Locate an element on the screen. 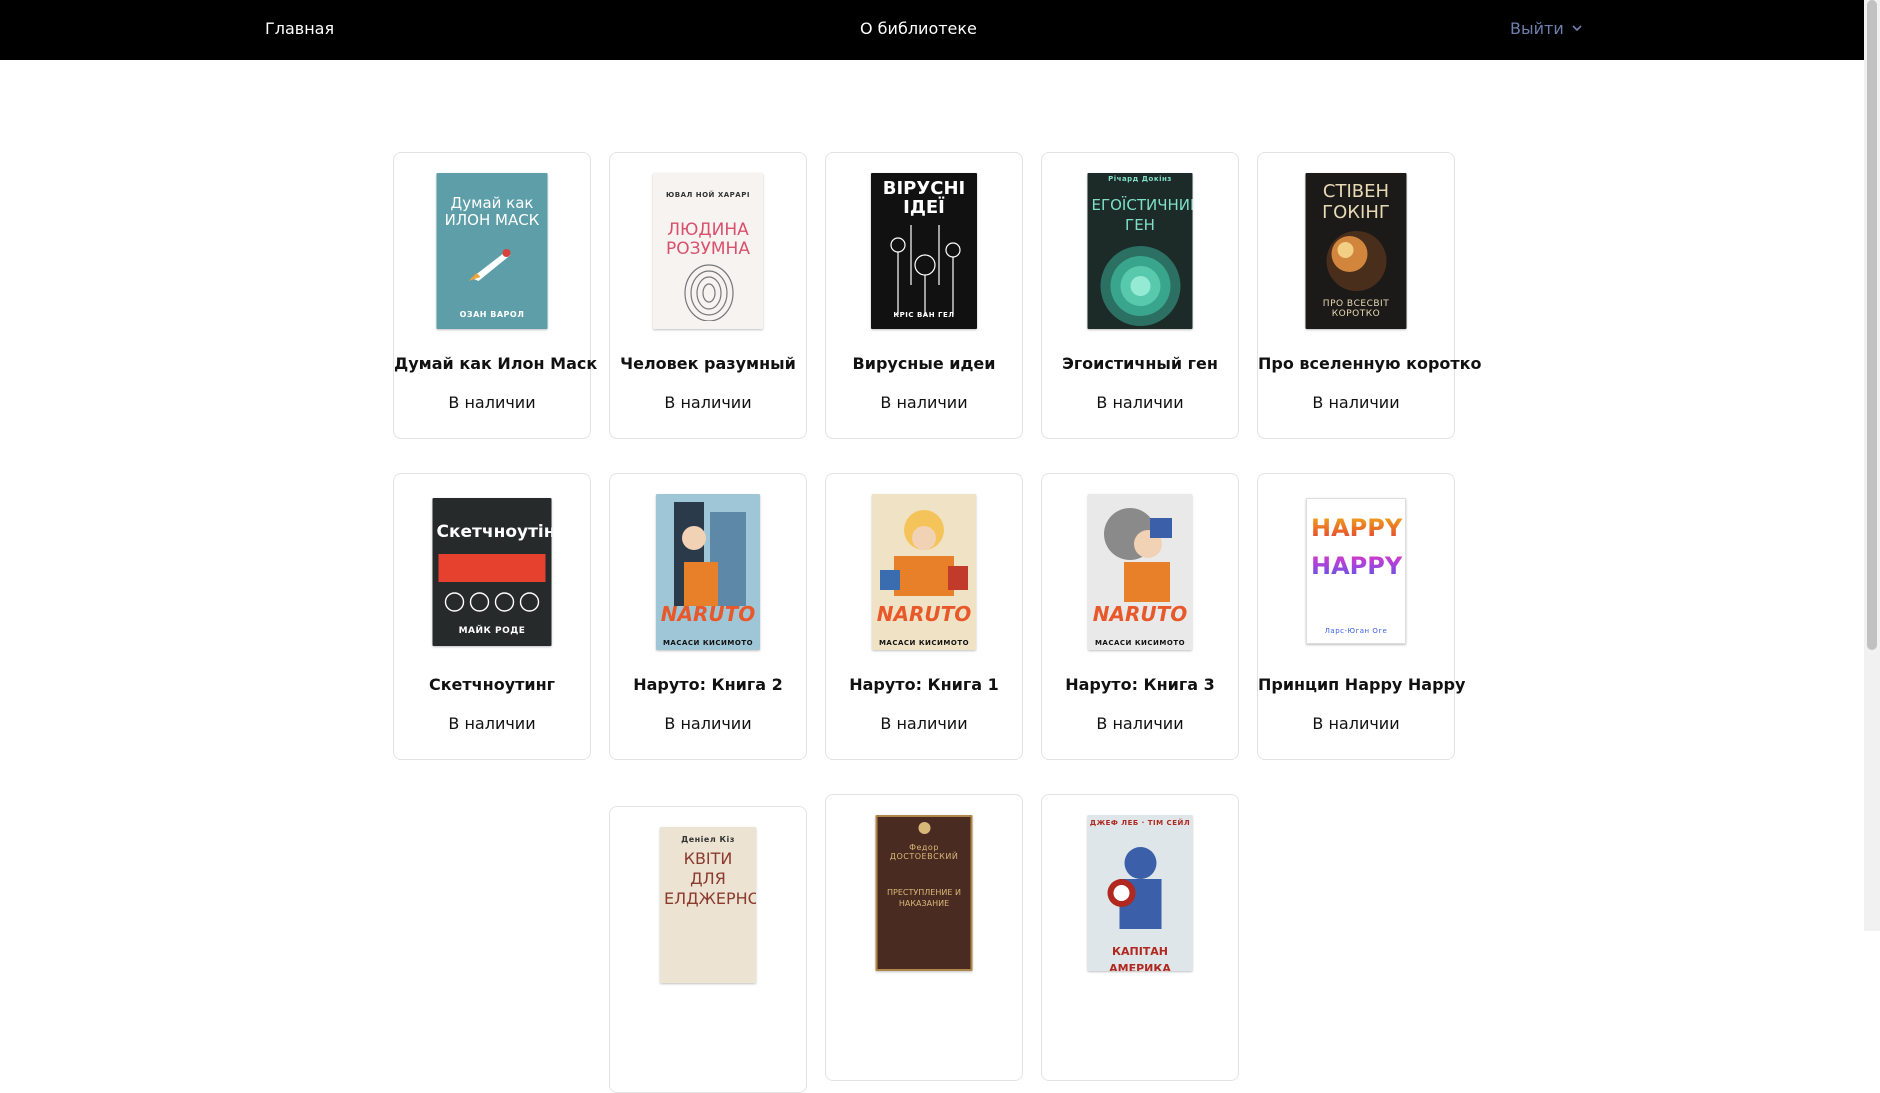  cover-title: ЛЮДИНА РОЗУМНА is located at coordinates (708, 239).